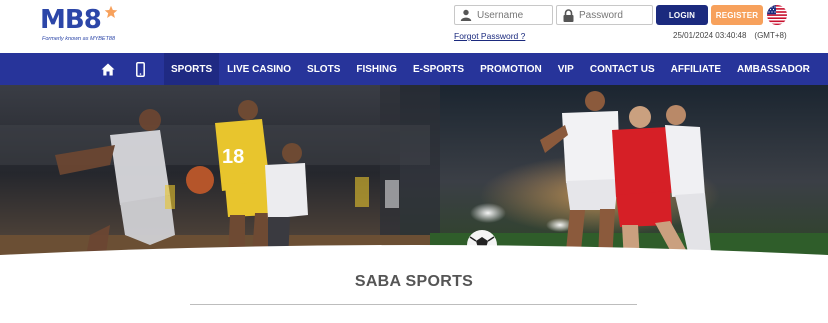 This screenshot has width=828, height=323. What do you see at coordinates (614, 15) in the screenshot?
I see `password-input` at bounding box center [614, 15].